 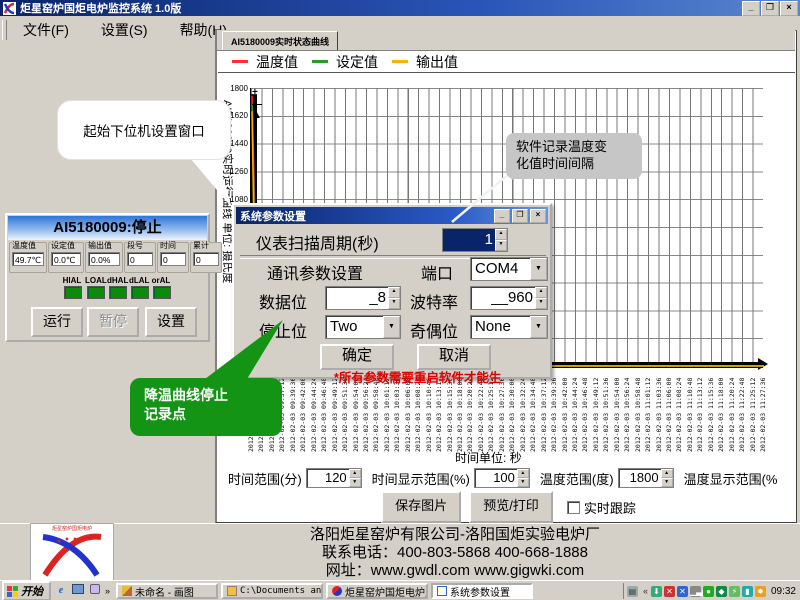 I want to click on baud-value: __960, so click(x=503, y=298).